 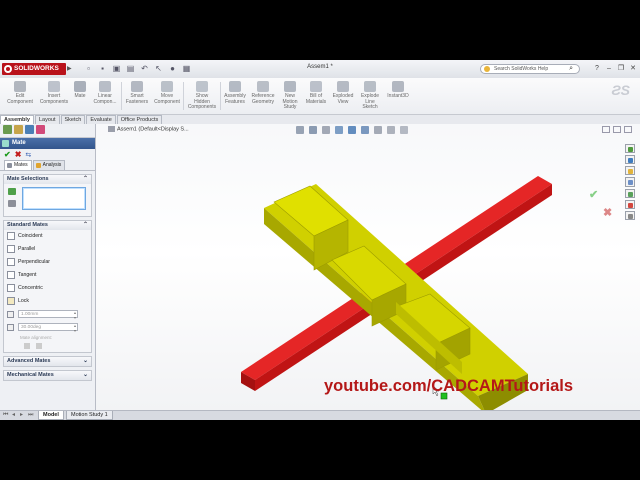 I want to click on confirmation-cancel-icon: ✖, so click(x=607, y=212).